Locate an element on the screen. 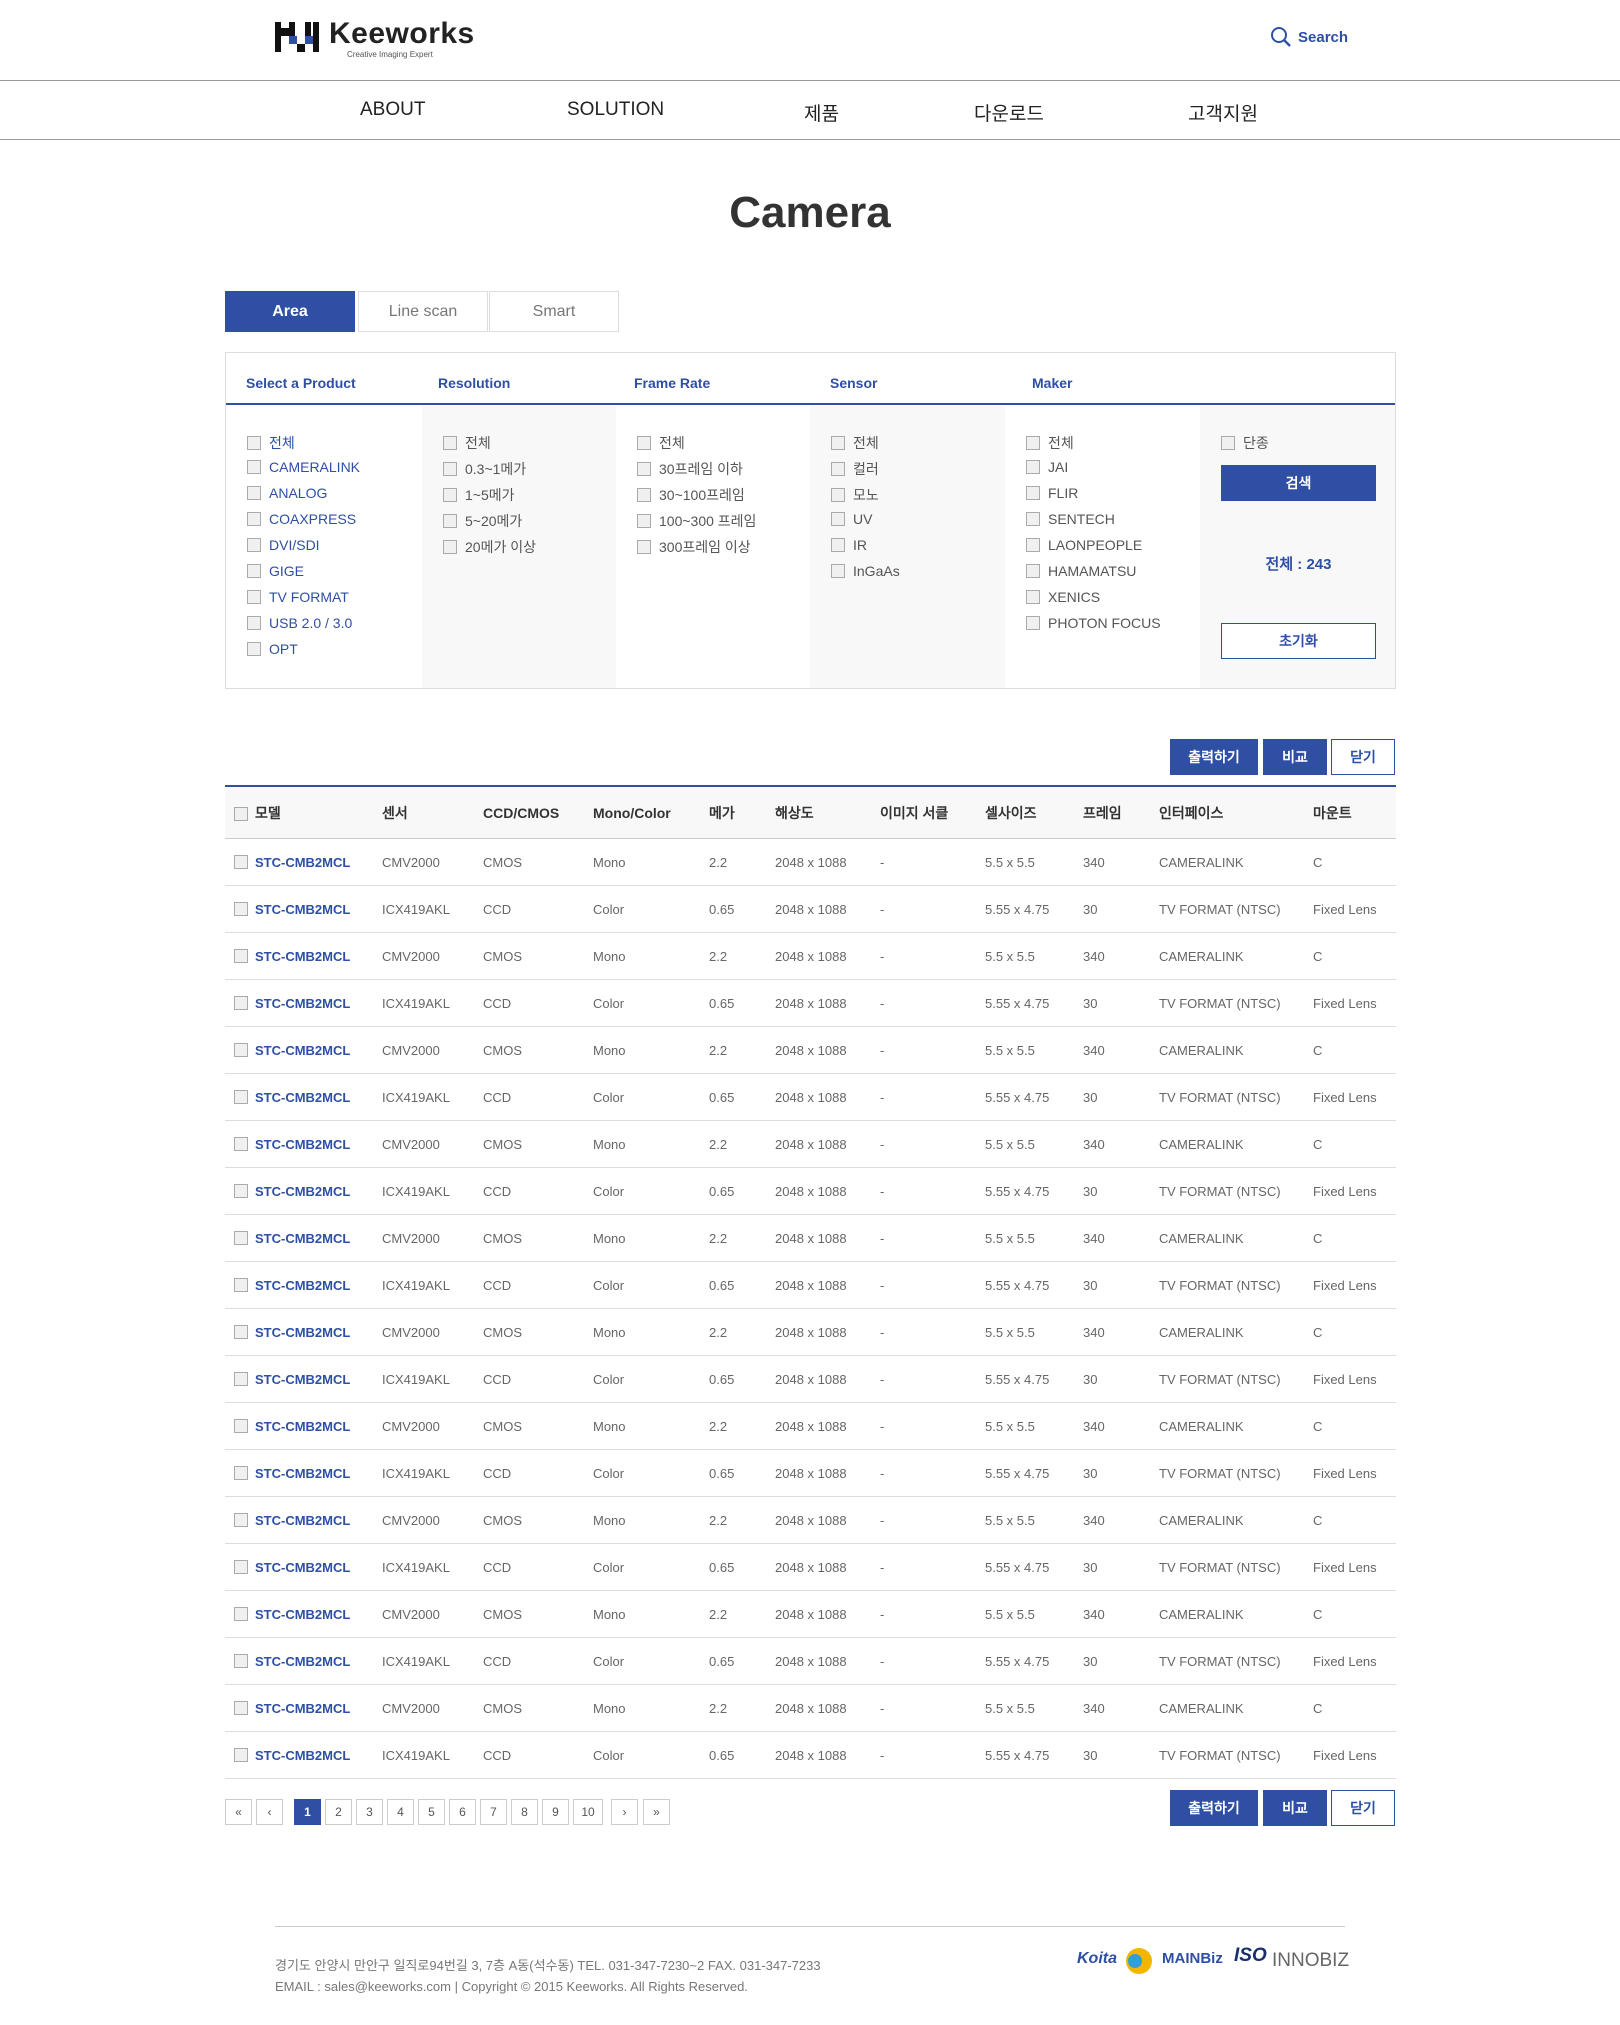 The height and width of the screenshot is (2025, 1620). close-button-bottom: 닫기 is located at coordinates (1363, 1808).